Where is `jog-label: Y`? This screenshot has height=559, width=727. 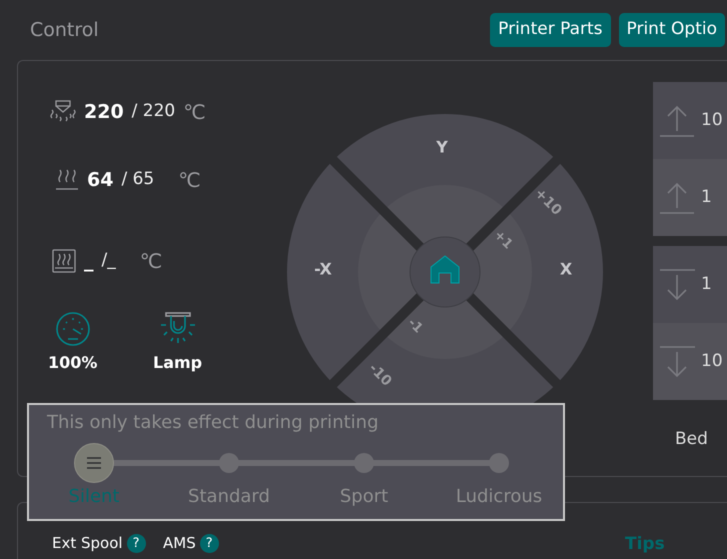
jog-label: Y is located at coordinates (442, 147).